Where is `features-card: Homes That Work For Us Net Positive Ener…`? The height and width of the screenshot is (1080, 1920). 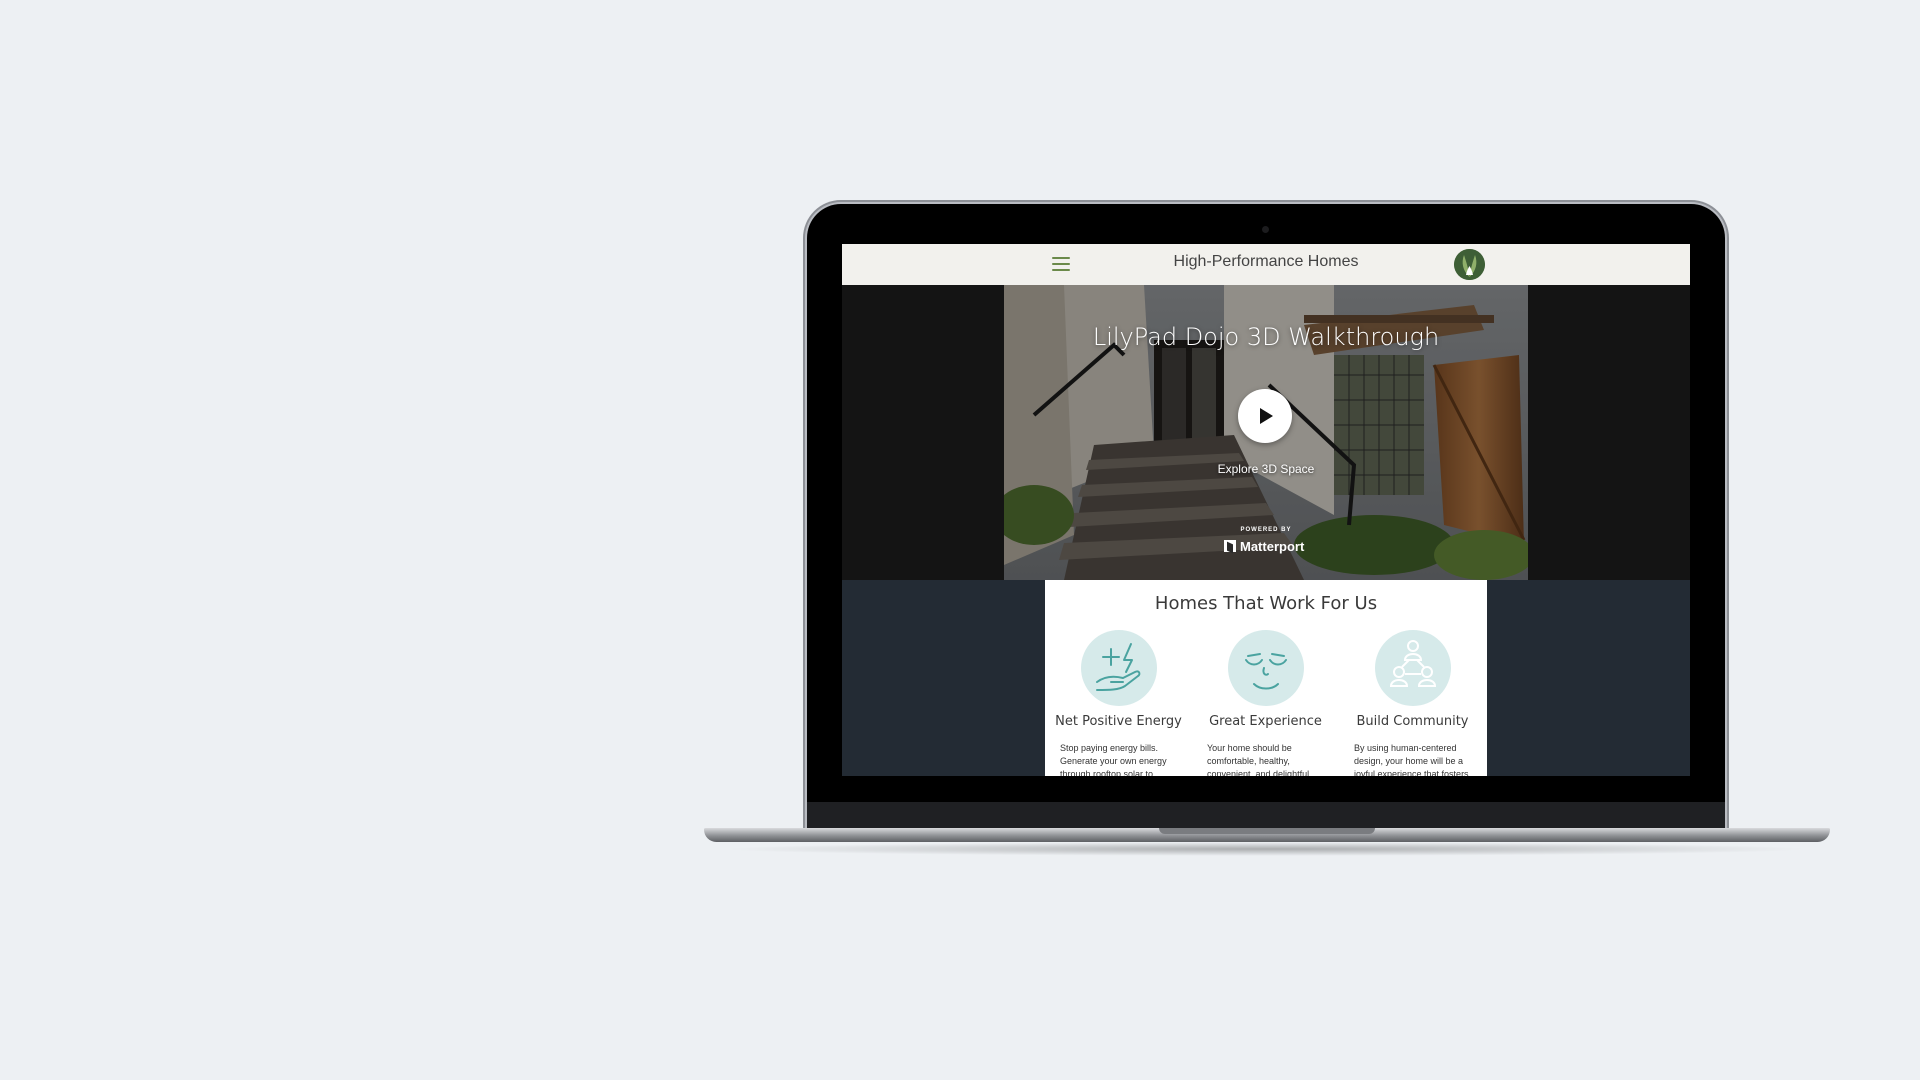
features-card: Homes That Work For Us Net Positive Ener… is located at coordinates (1266, 678).